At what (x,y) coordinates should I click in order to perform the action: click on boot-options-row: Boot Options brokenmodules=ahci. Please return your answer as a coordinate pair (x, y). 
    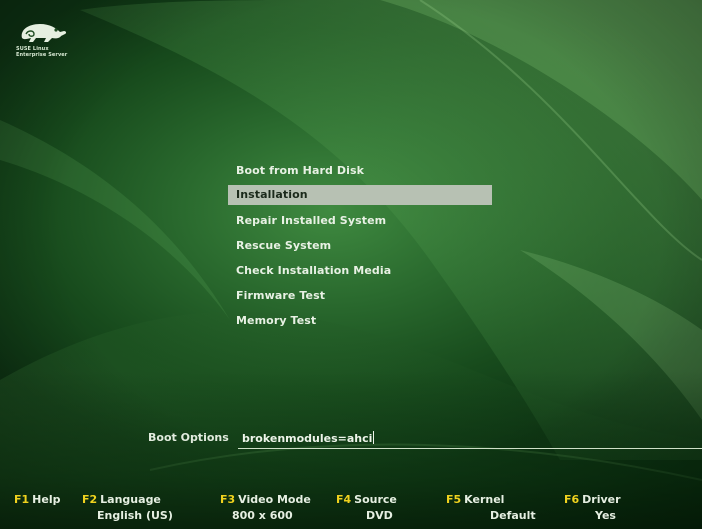
    Looking at the image, I should click on (425, 439).